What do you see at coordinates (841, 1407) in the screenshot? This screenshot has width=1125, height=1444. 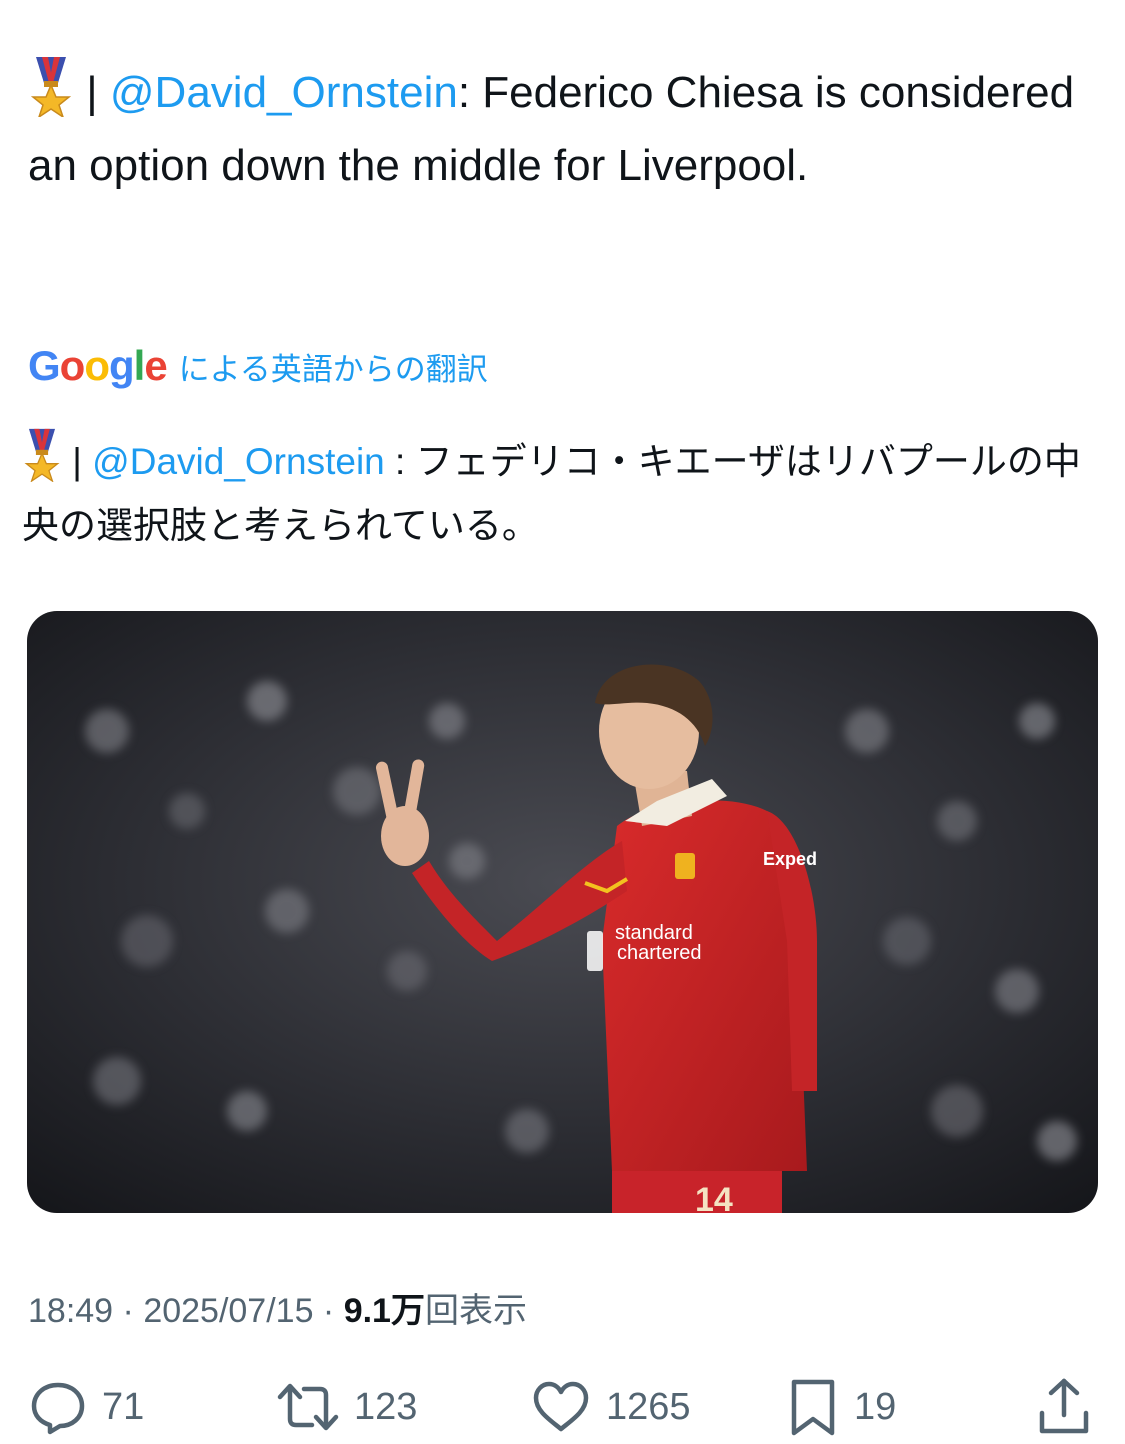 I see `bookmark-button: 19` at bounding box center [841, 1407].